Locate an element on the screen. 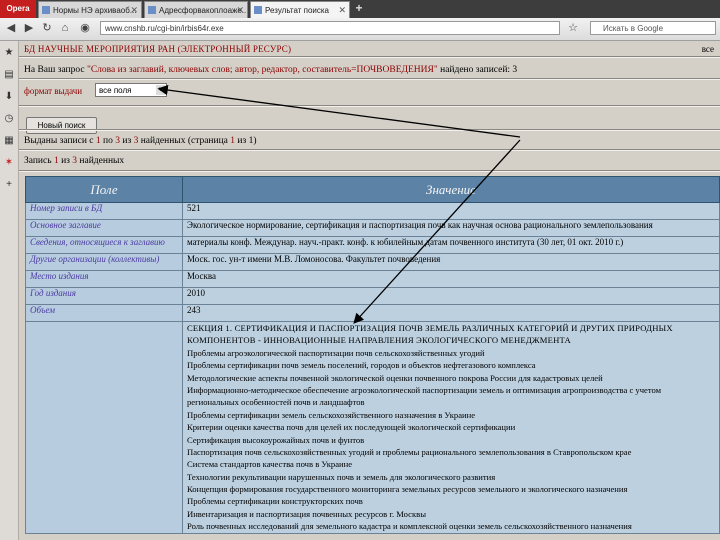  tab-2: Адресфорвакоплоаже... ✕ is located at coordinates (196, 9).